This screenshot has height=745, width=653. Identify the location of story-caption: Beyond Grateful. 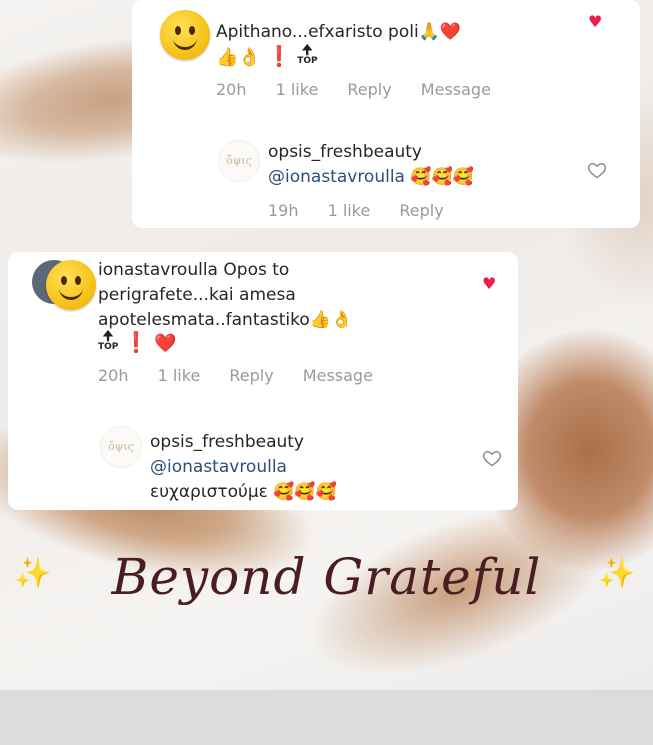
(326, 577).